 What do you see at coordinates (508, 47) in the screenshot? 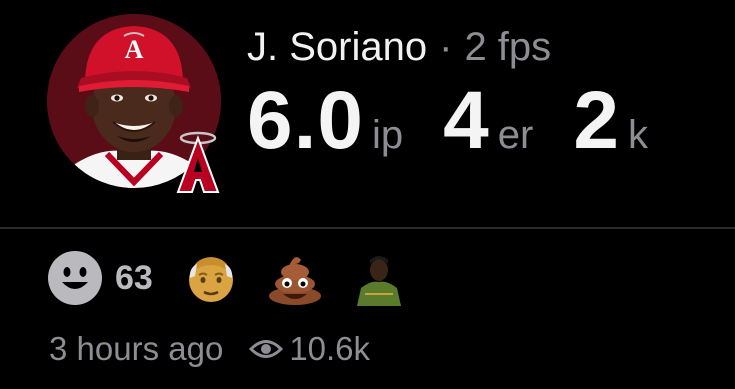
I see `fps-label: 2 fps` at bounding box center [508, 47].